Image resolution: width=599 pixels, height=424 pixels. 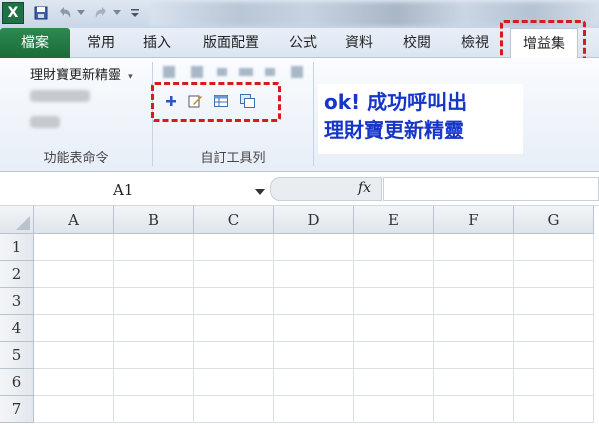 I want to click on menu-commands-group-label: 功能表命令, so click(x=76, y=158).